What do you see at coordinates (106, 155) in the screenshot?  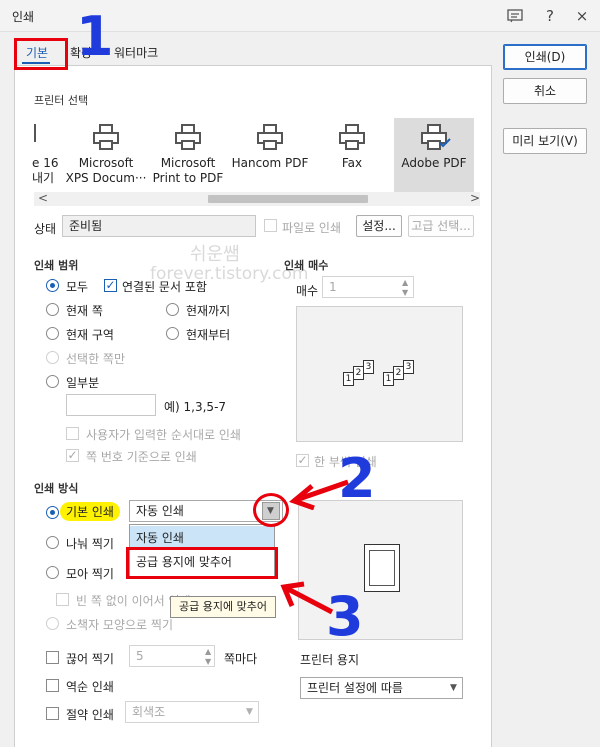 I see `printer-item-xps: Microsoft XPS Docum···` at bounding box center [106, 155].